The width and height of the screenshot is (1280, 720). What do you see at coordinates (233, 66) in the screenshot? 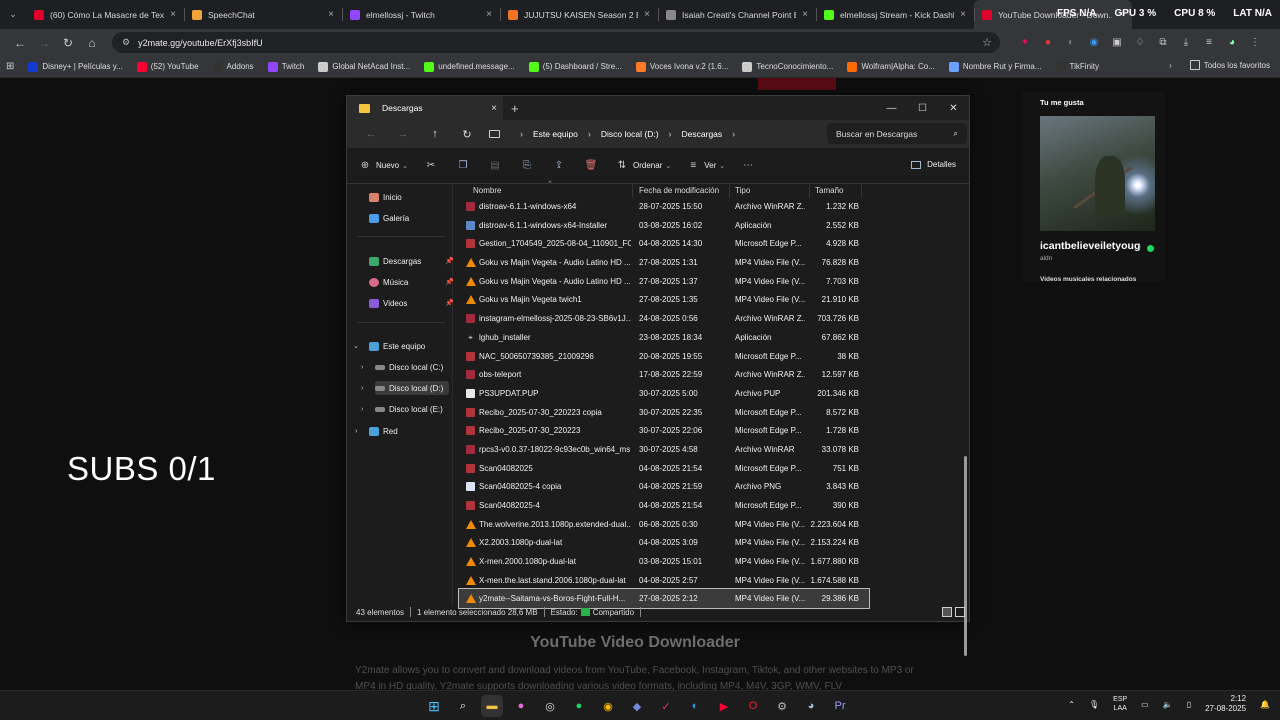
I see `bookmark-item: Addons` at bounding box center [233, 66].